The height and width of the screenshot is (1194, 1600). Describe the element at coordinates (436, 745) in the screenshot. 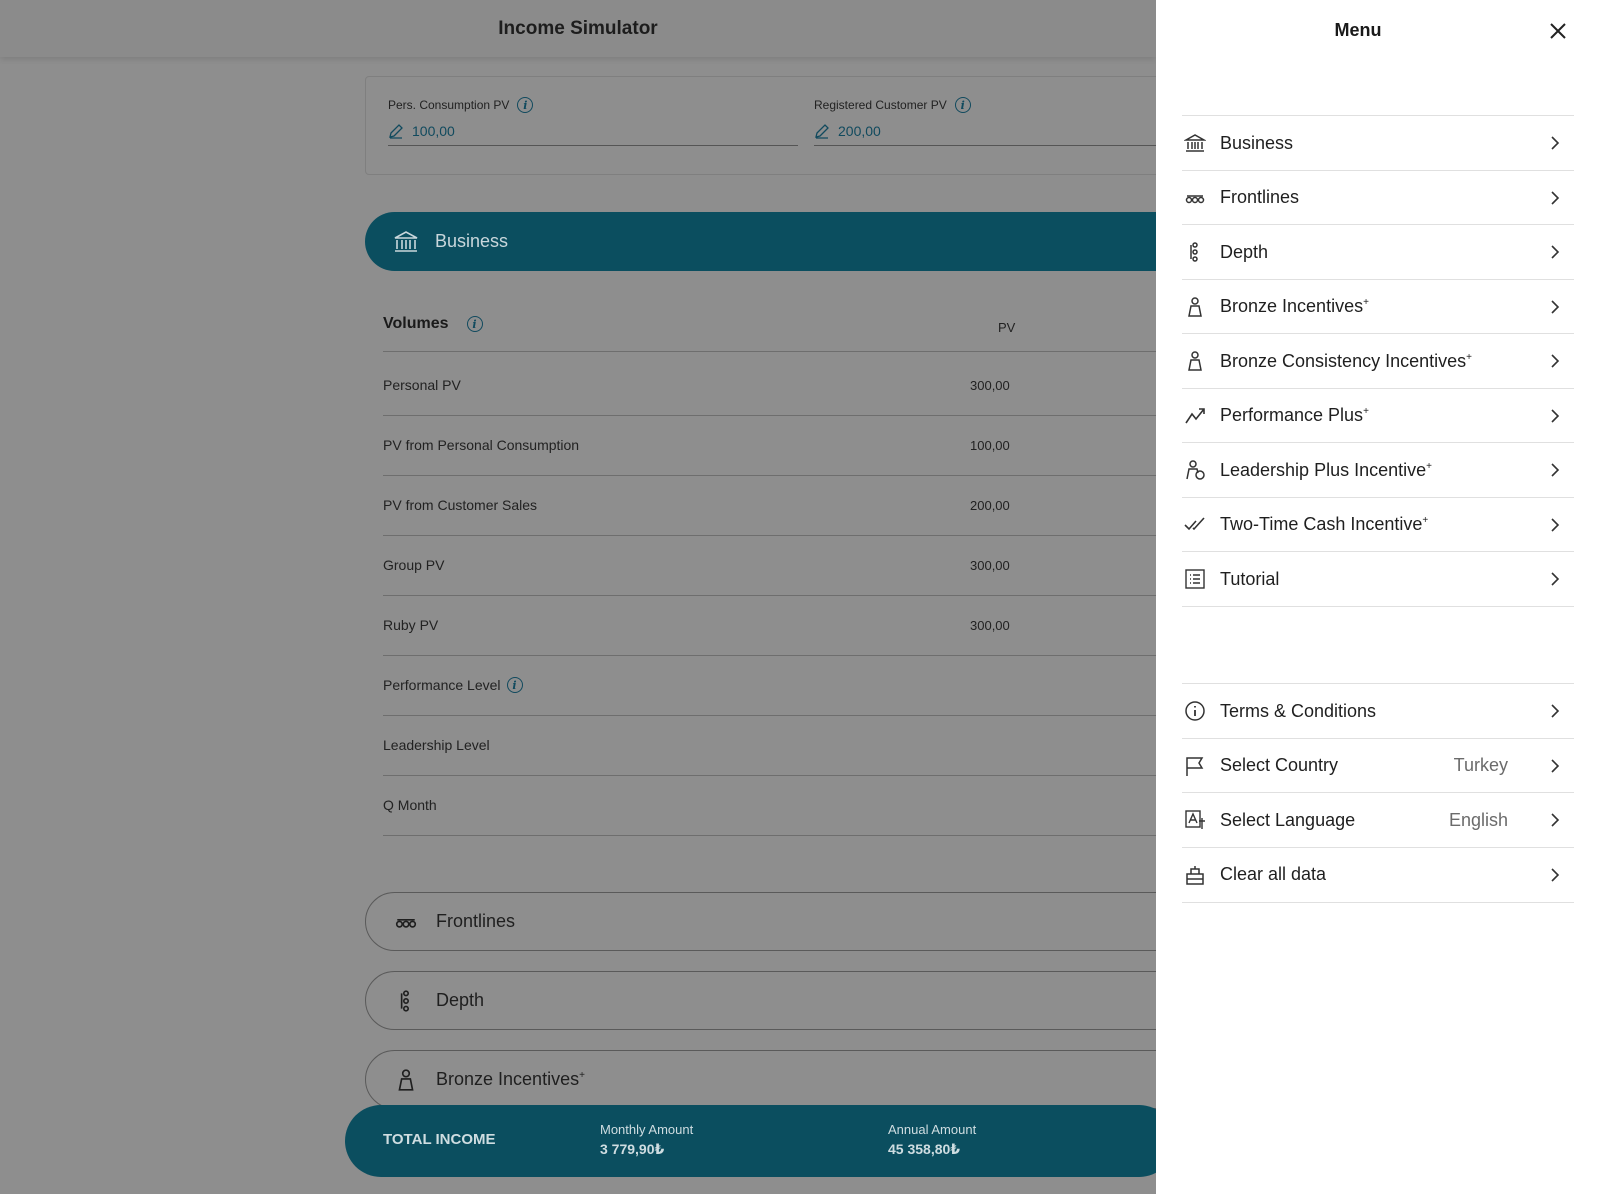

I see `table-row-label: Leadership Level` at that location.